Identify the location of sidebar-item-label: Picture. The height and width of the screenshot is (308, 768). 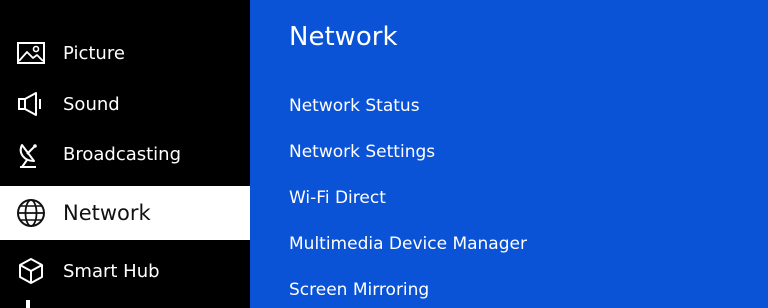
(94, 53).